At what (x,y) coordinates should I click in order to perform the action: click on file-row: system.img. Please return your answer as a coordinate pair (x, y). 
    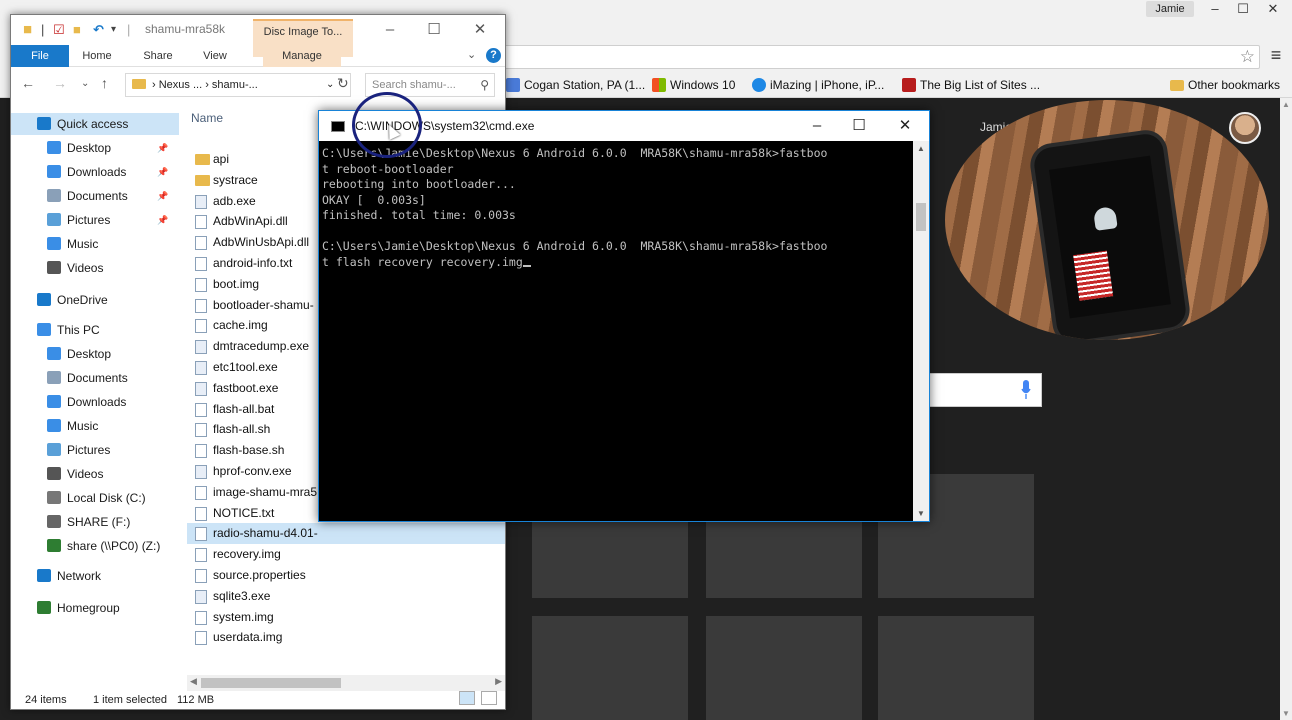
    Looking at the image, I should click on (346, 617).